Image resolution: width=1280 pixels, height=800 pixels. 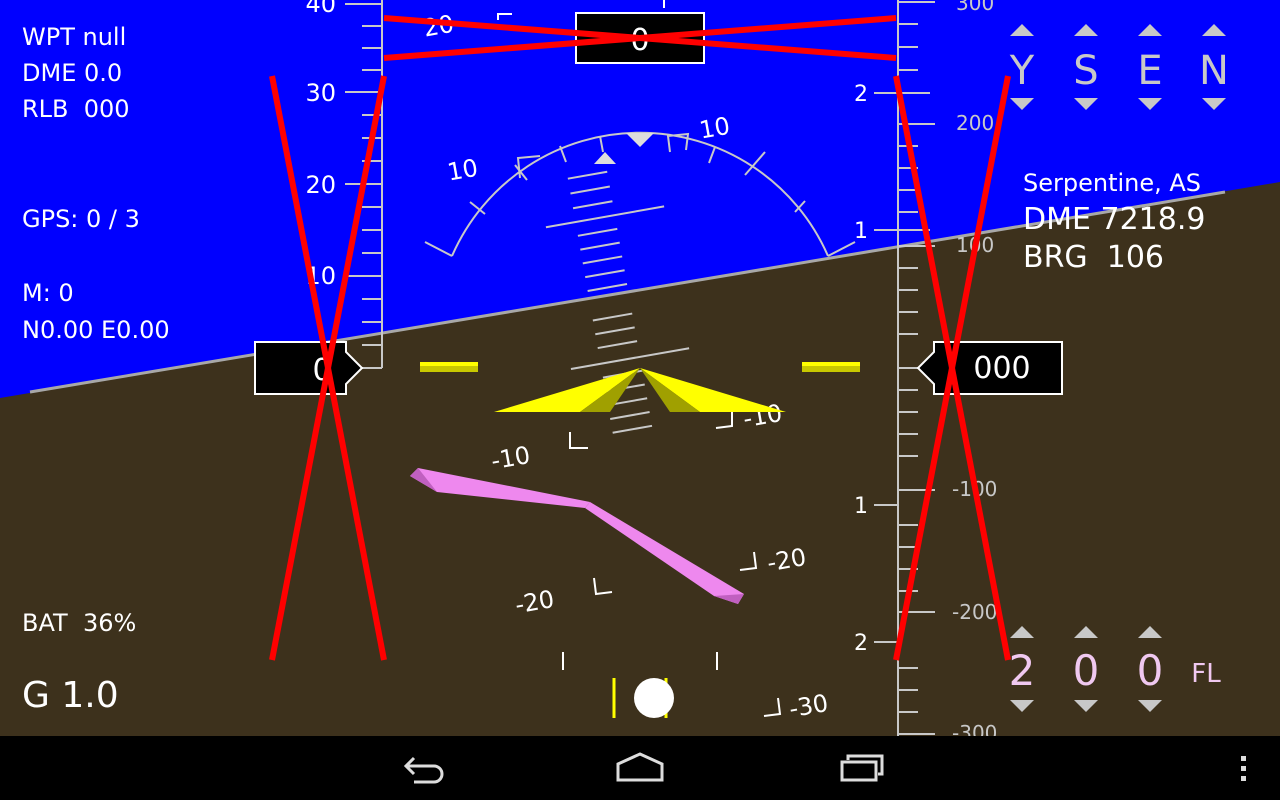 I want to click on recents-button, so click(x=858, y=768).